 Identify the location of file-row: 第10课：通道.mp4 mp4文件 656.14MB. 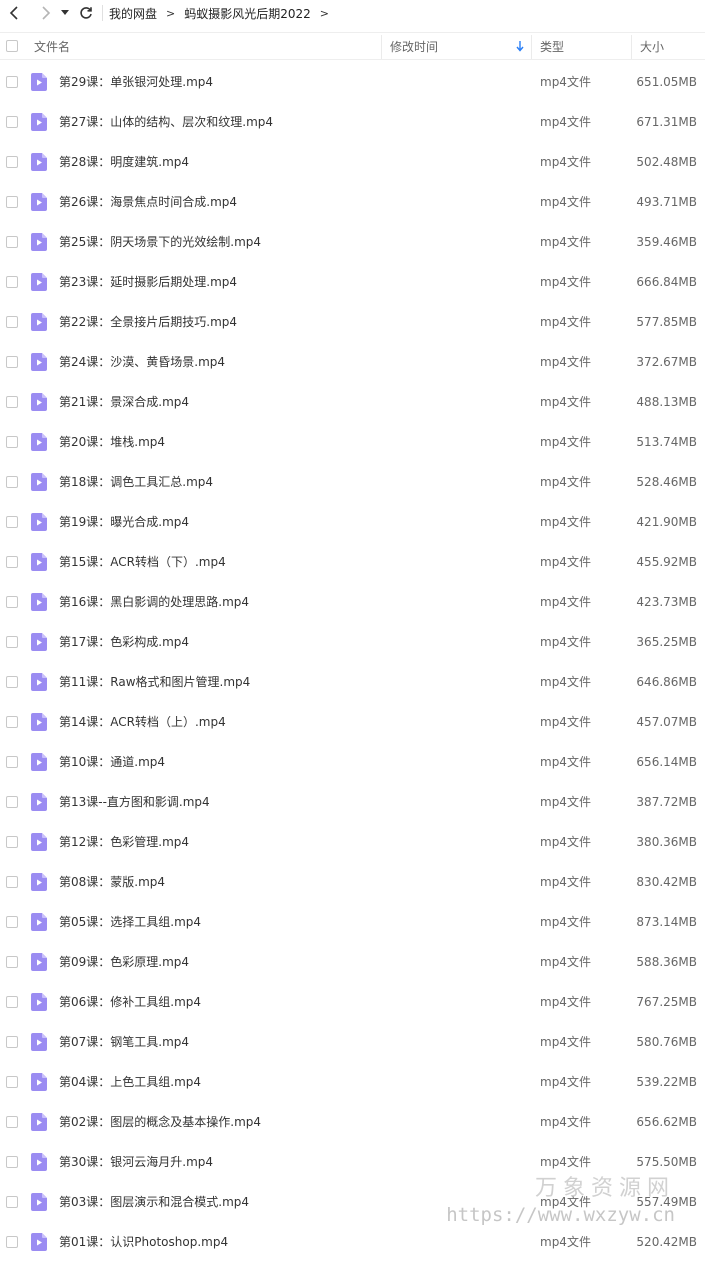
(352, 762).